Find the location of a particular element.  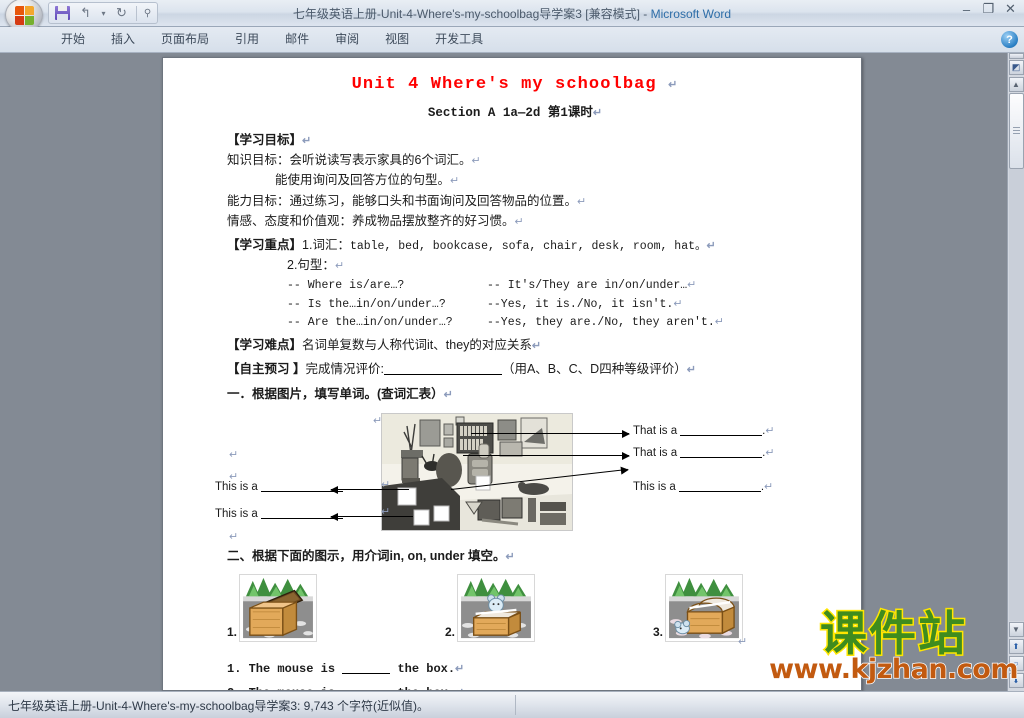

question-post: the box. is located at coordinates (426, 668).